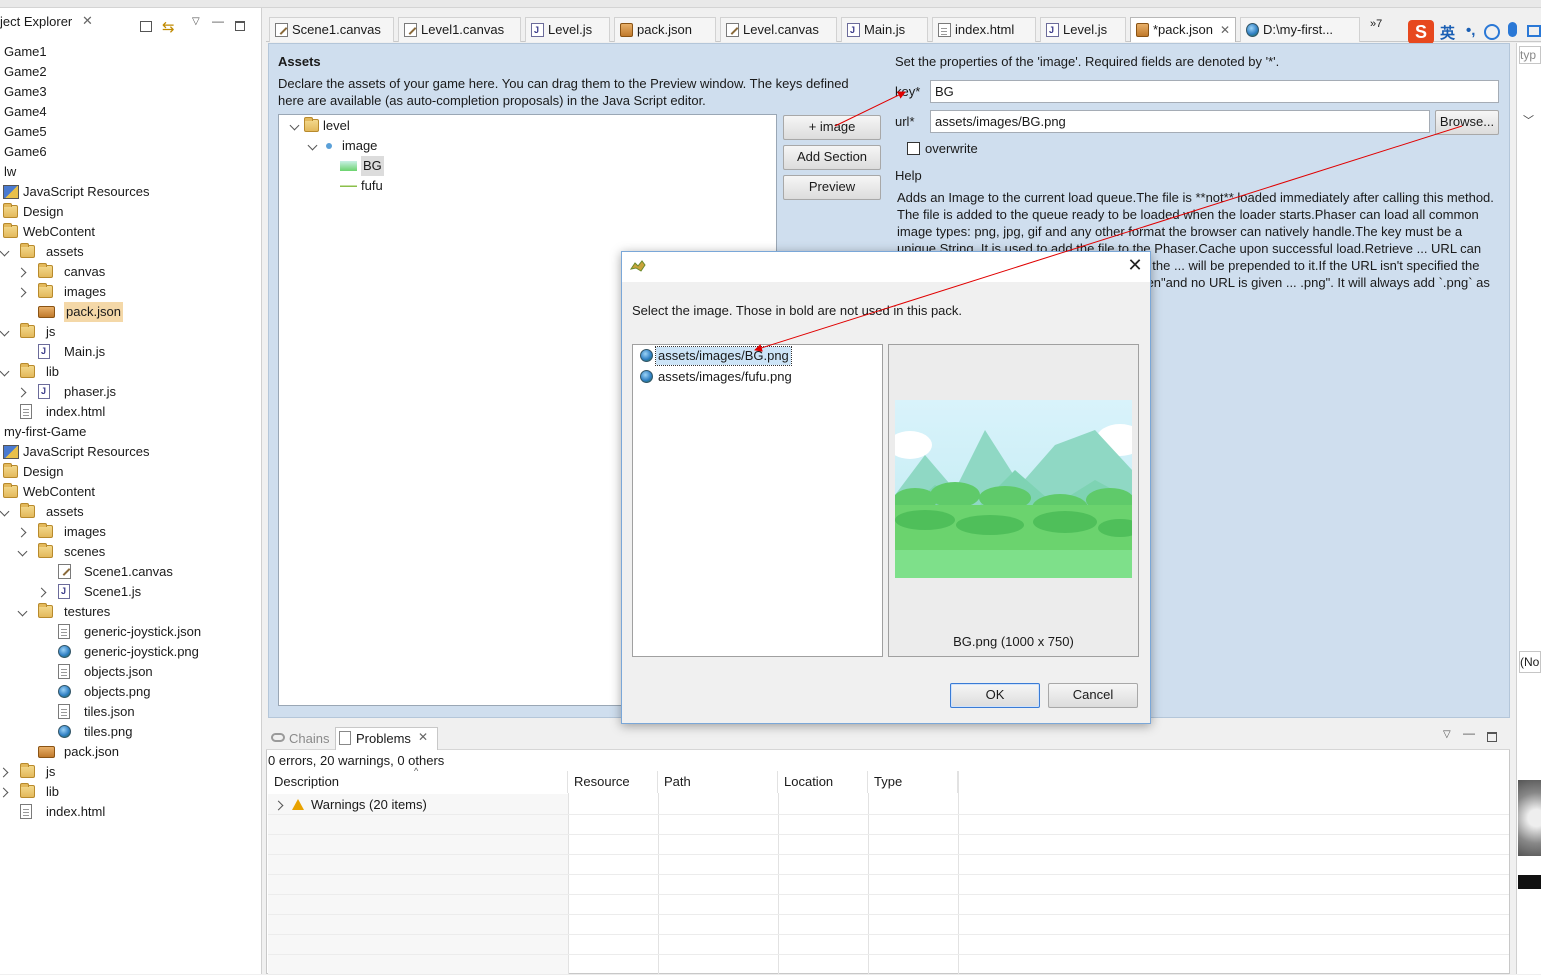  I want to click on explorer-row: generic-joystick.json, so click(130, 632).